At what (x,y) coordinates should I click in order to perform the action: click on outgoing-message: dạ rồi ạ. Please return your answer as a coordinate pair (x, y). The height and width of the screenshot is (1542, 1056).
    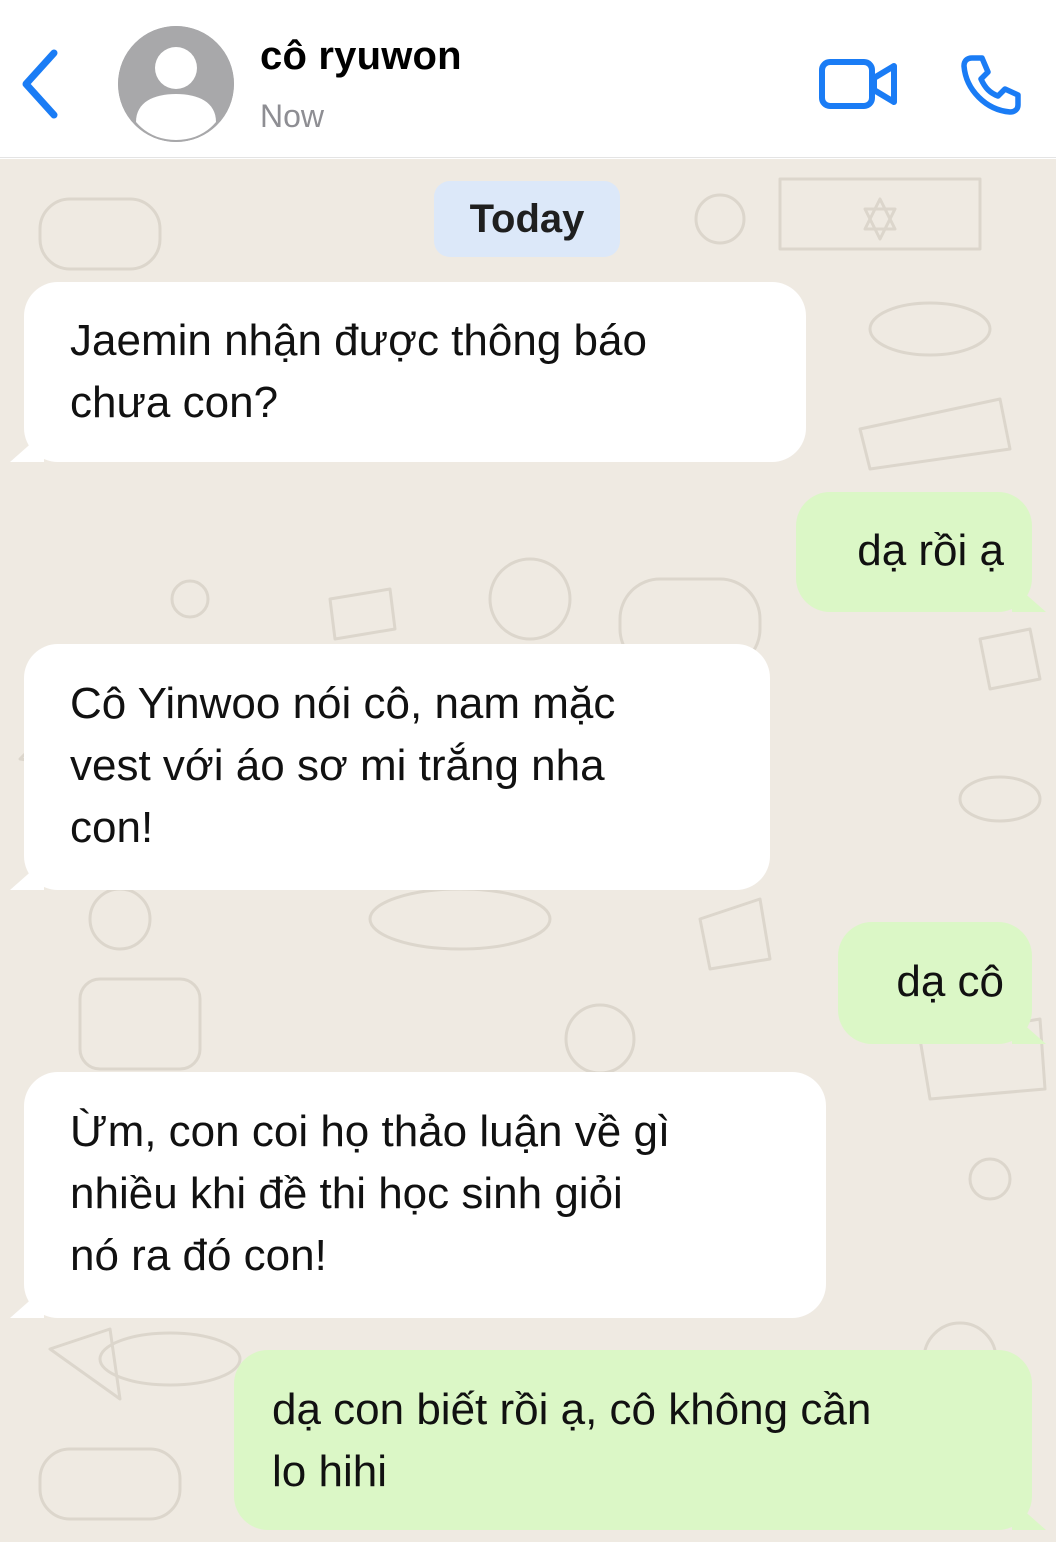
    Looking at the image, I should click on (914, 552).